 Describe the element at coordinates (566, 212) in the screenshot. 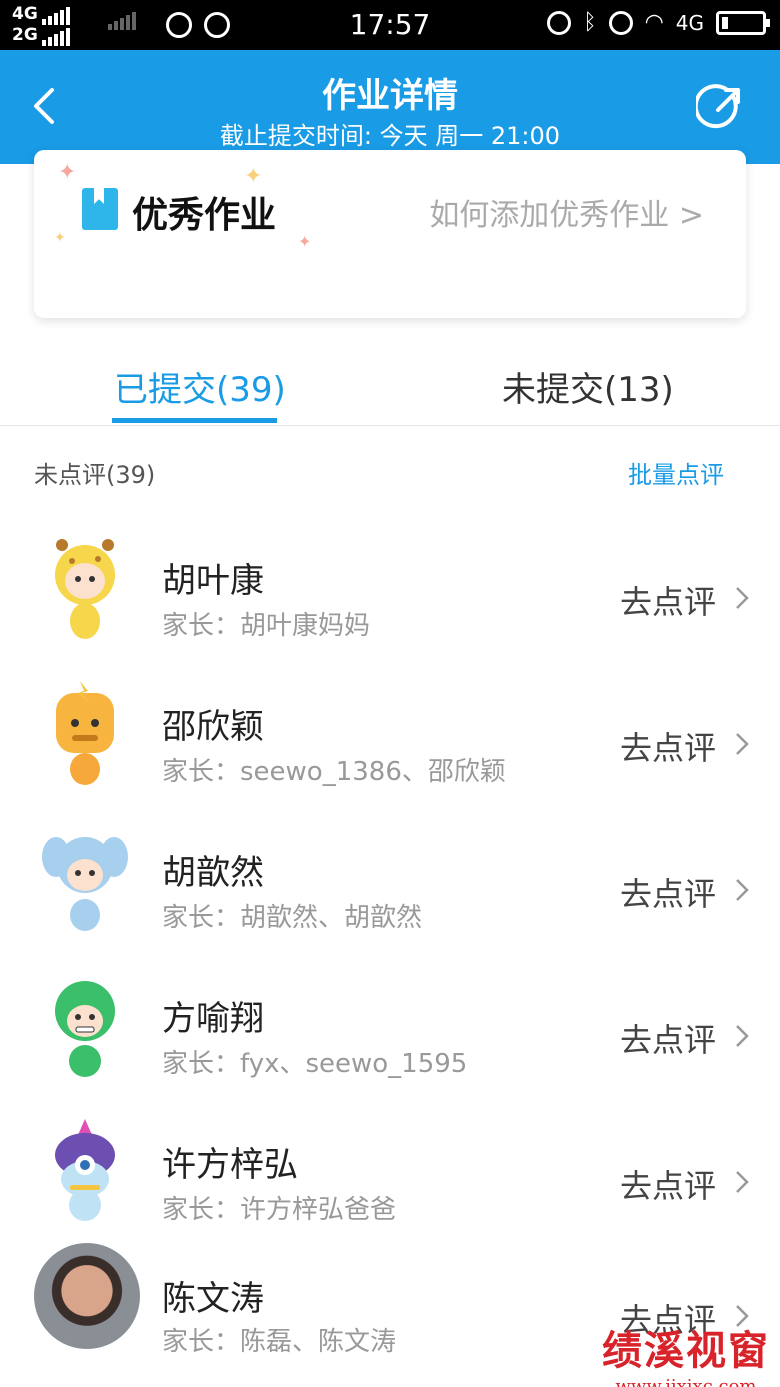

I see `how-to-add-link: 如何添加优秀作业 >` at that location.